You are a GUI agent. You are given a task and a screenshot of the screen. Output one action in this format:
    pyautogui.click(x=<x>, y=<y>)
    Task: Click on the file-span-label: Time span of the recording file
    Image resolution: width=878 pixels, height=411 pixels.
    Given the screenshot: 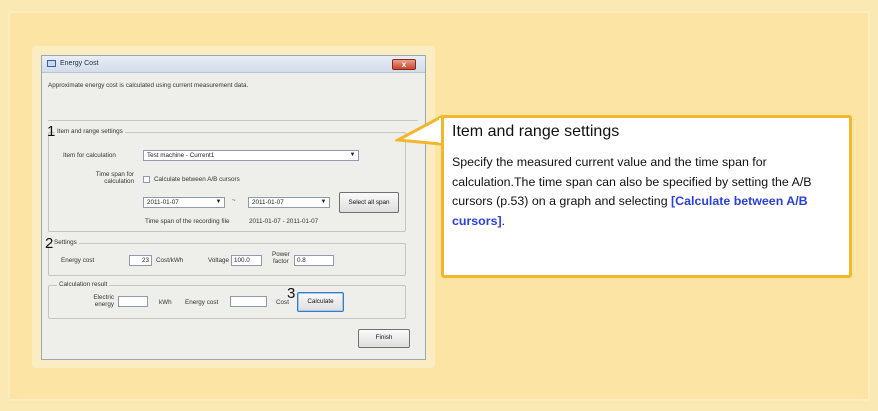 What is the action you would take?
    pyautogui.click(x=187, y=221)
    